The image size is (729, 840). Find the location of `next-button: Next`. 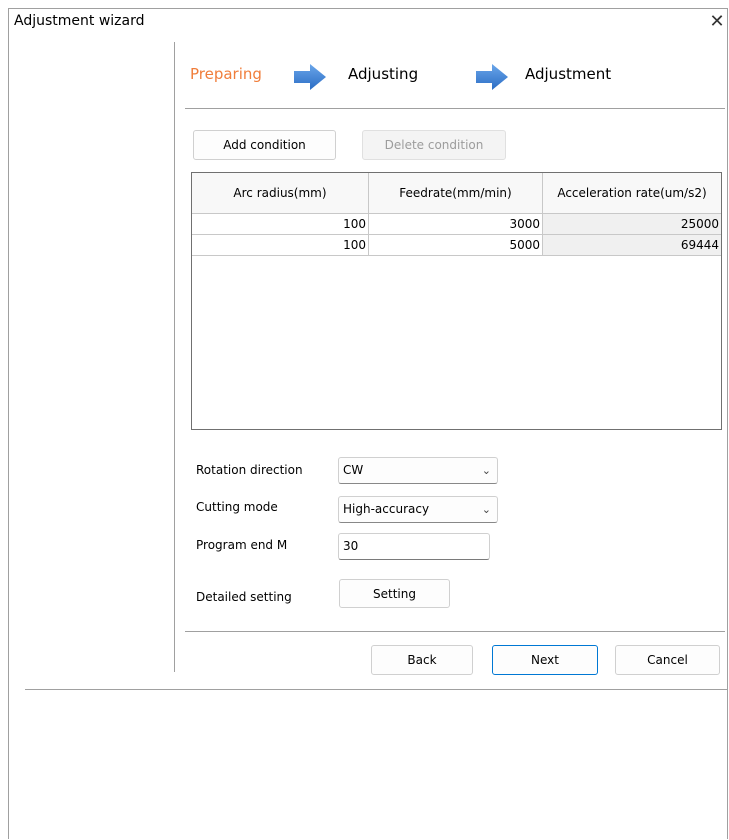

next-button: Next is located at coordinates (545, 660).